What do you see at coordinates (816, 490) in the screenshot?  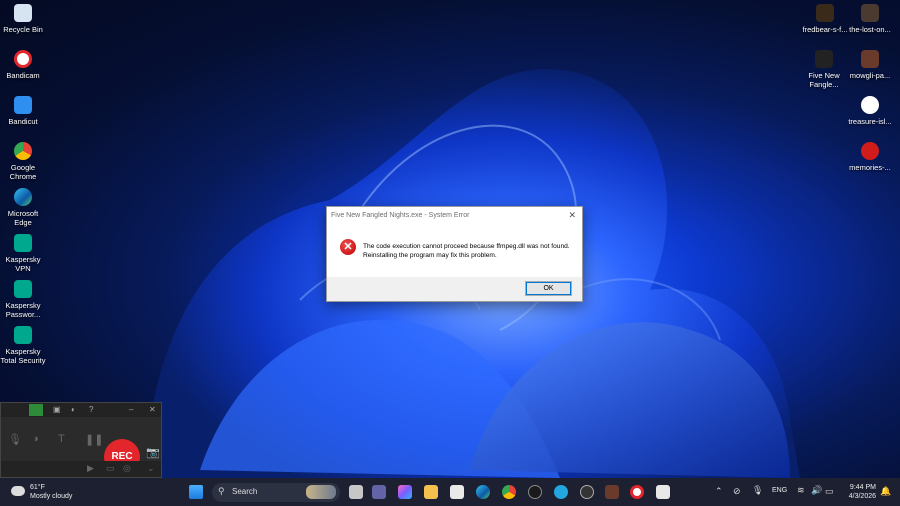 I see `volume-icon: 🔊` at bounding box center [816, 490].